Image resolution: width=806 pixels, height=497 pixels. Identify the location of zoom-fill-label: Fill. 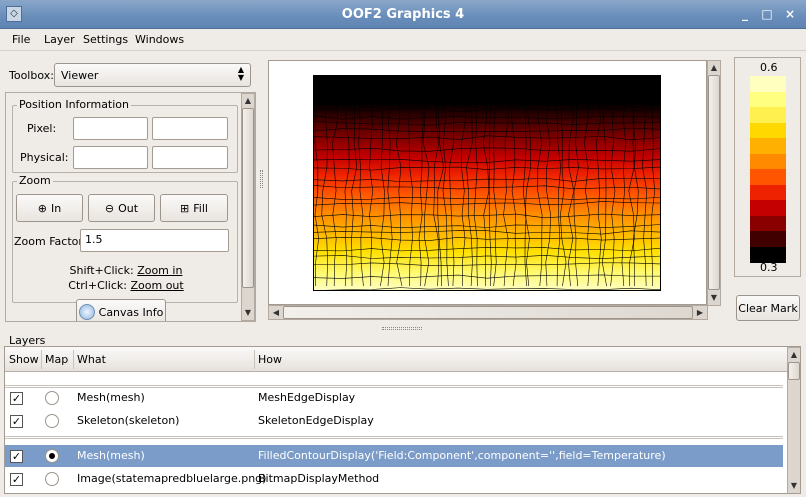
(200, 208).